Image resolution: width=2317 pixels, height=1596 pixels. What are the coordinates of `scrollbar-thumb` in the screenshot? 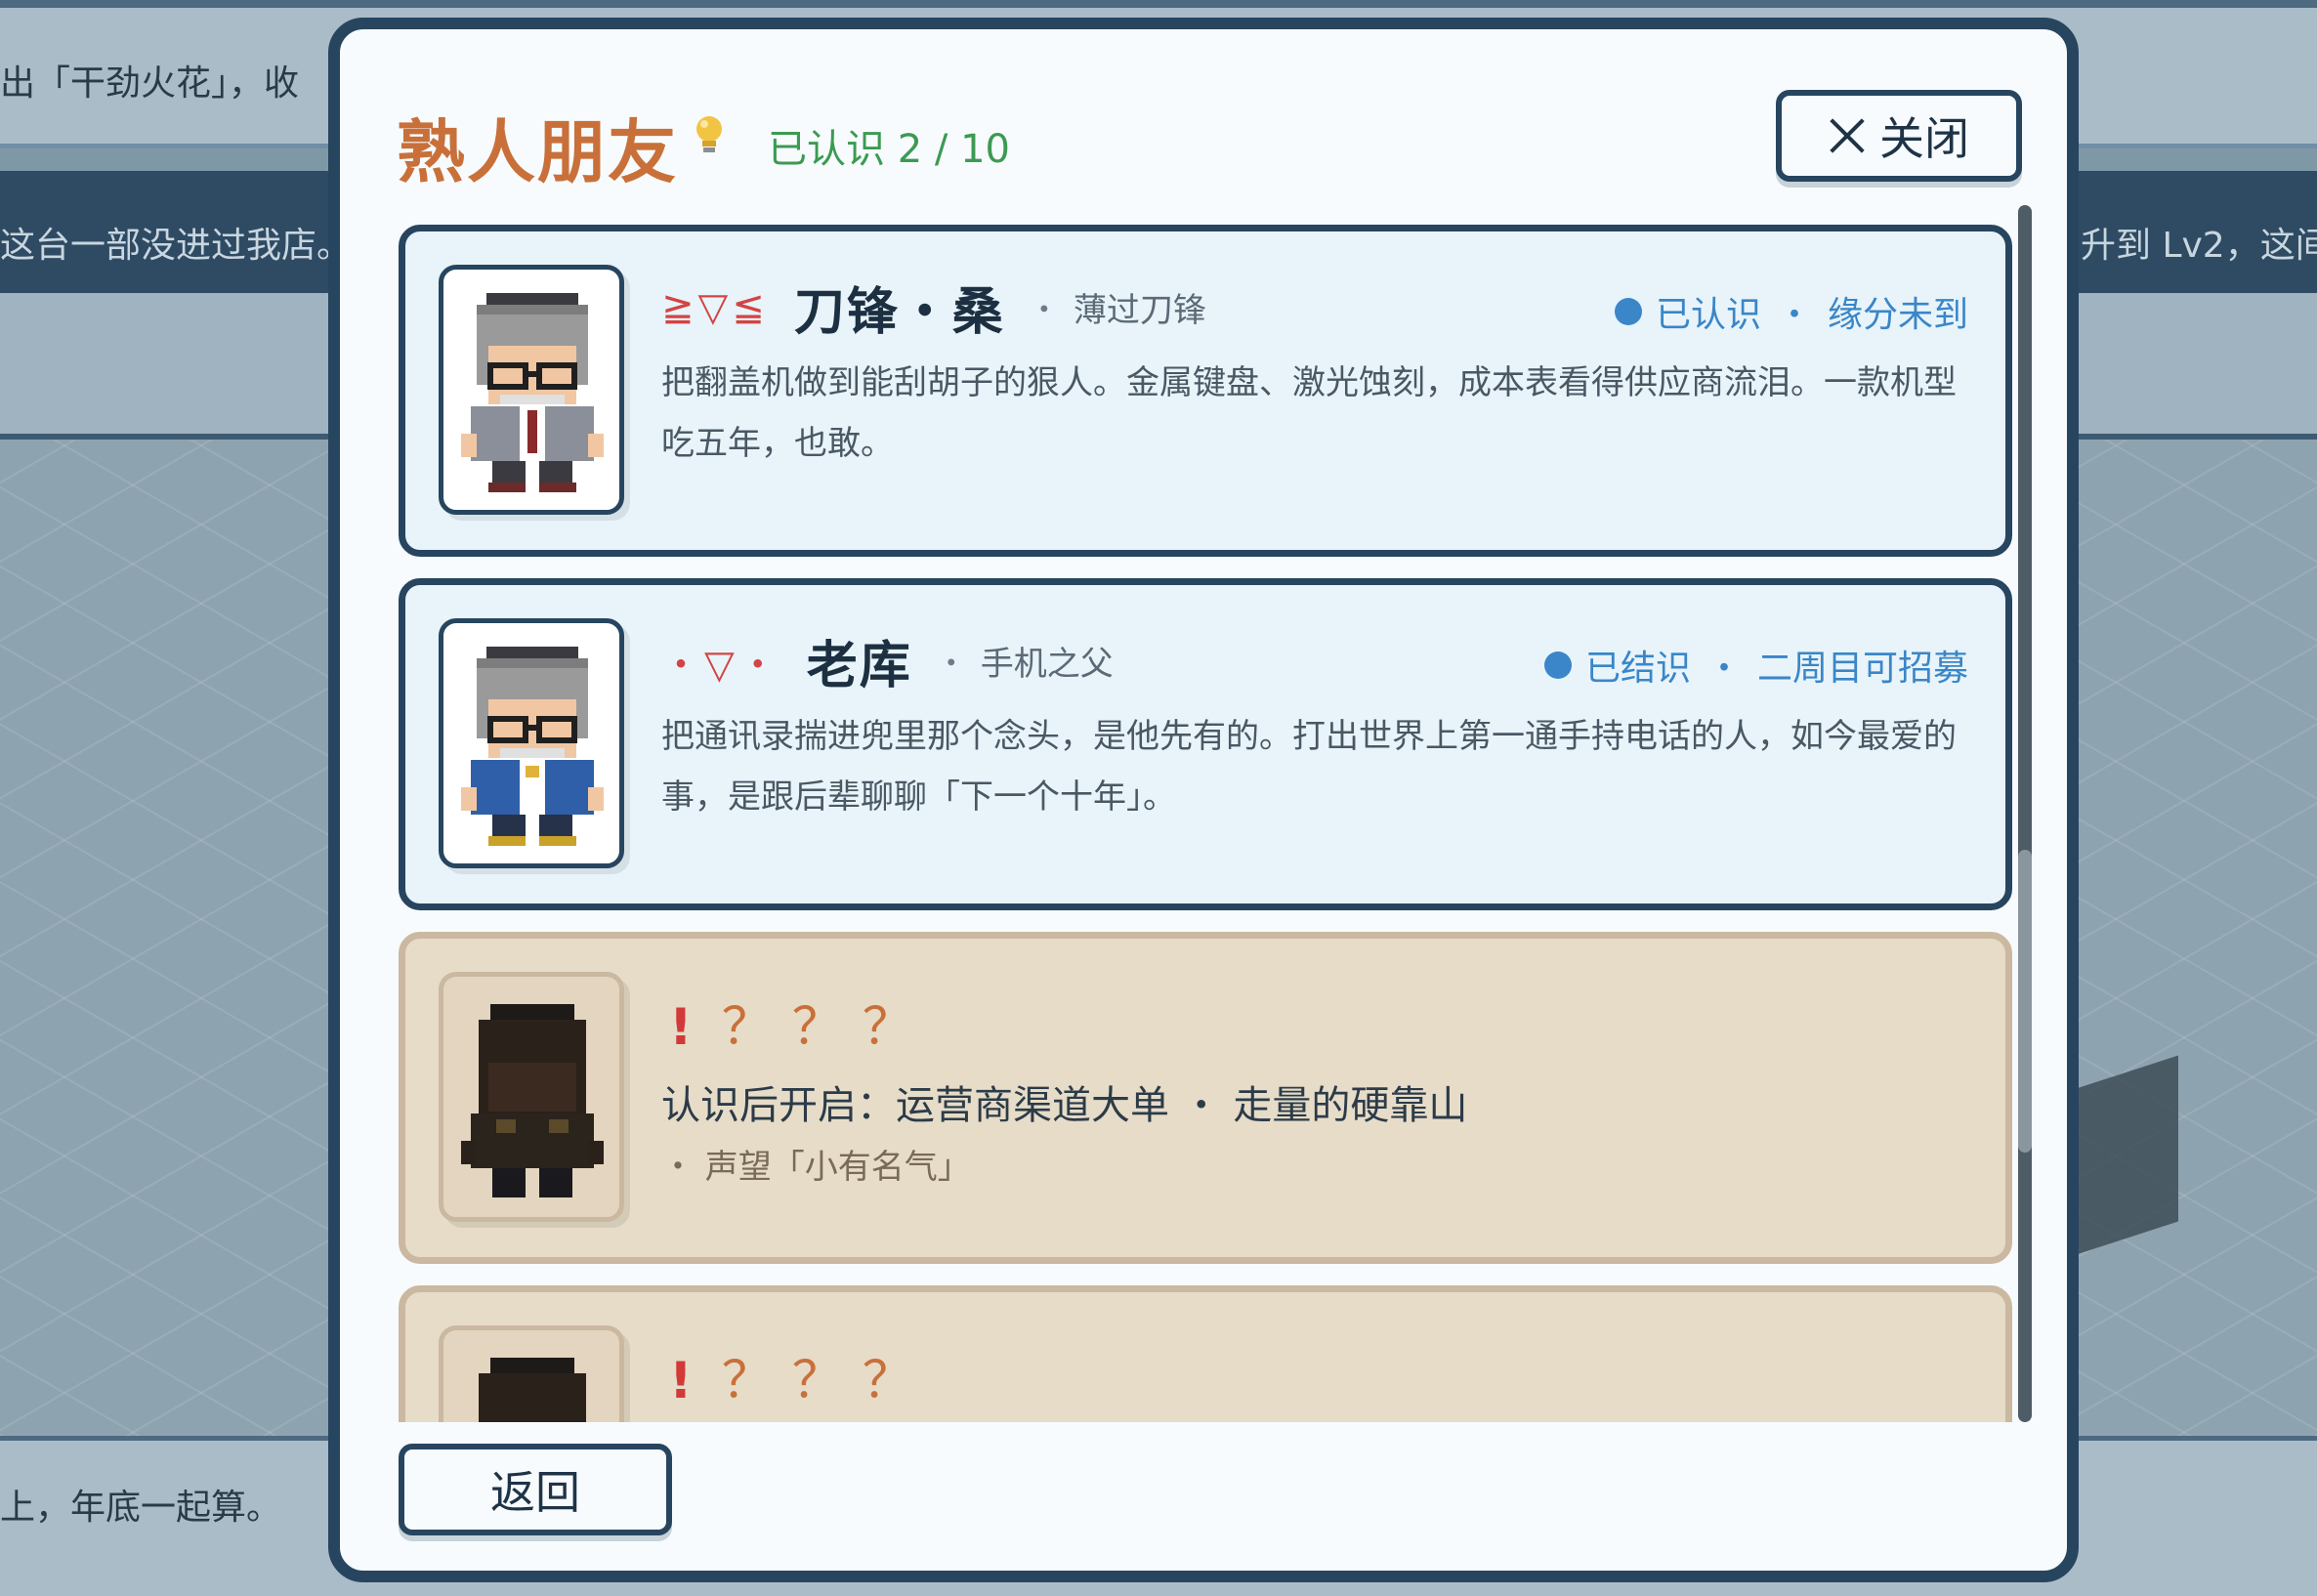 It's located at (2025, 1001).